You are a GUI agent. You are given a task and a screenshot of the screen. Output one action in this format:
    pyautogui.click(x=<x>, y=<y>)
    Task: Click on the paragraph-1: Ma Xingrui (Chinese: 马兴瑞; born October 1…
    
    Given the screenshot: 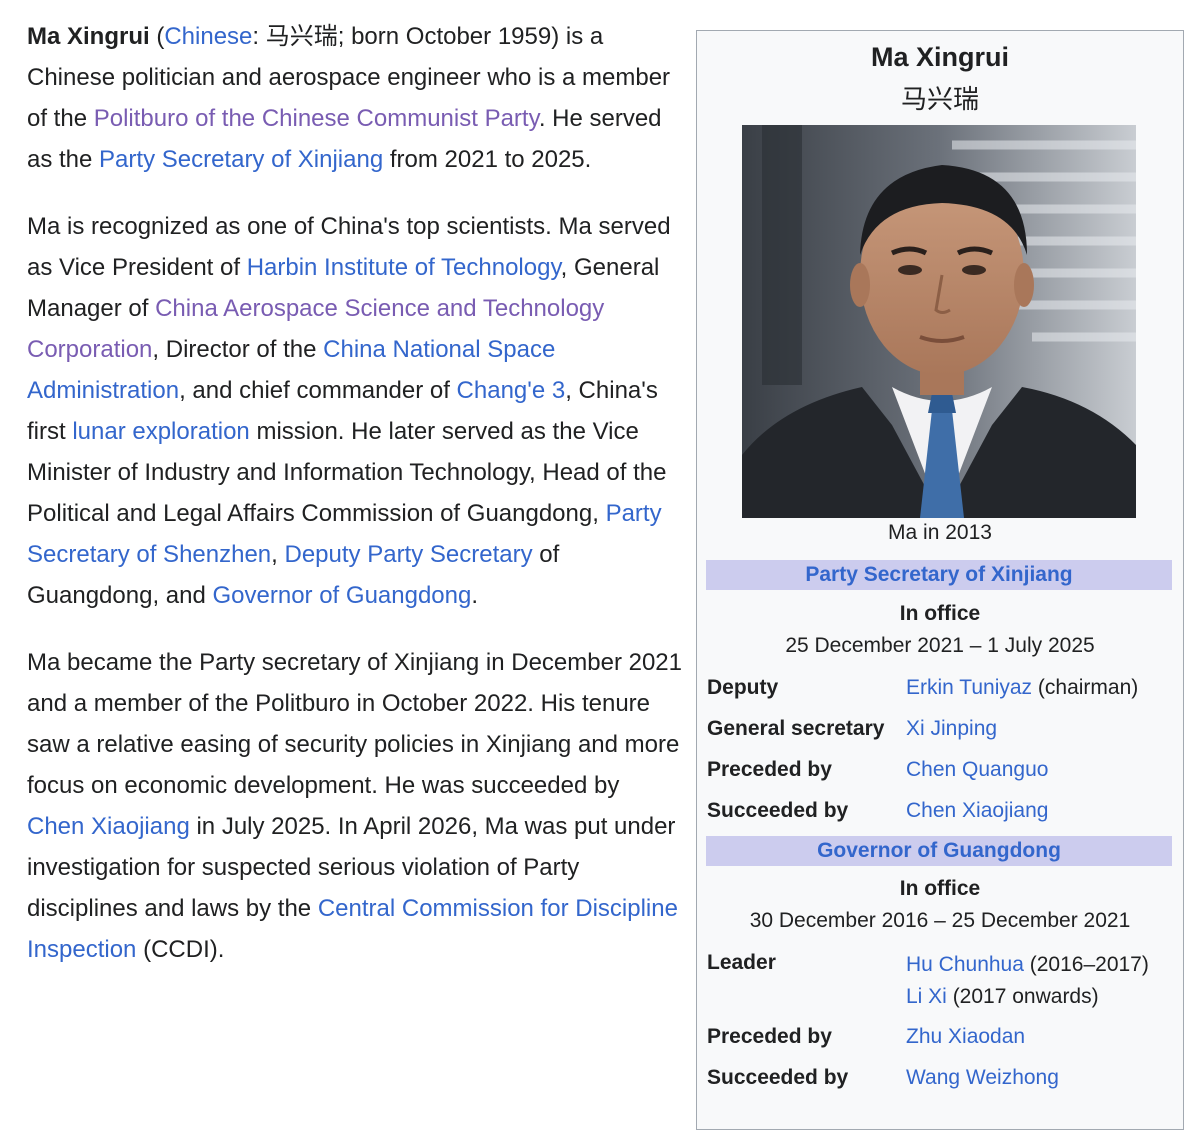 What is the action you would take?
    pyautogui.click(x=354, y=98)
    